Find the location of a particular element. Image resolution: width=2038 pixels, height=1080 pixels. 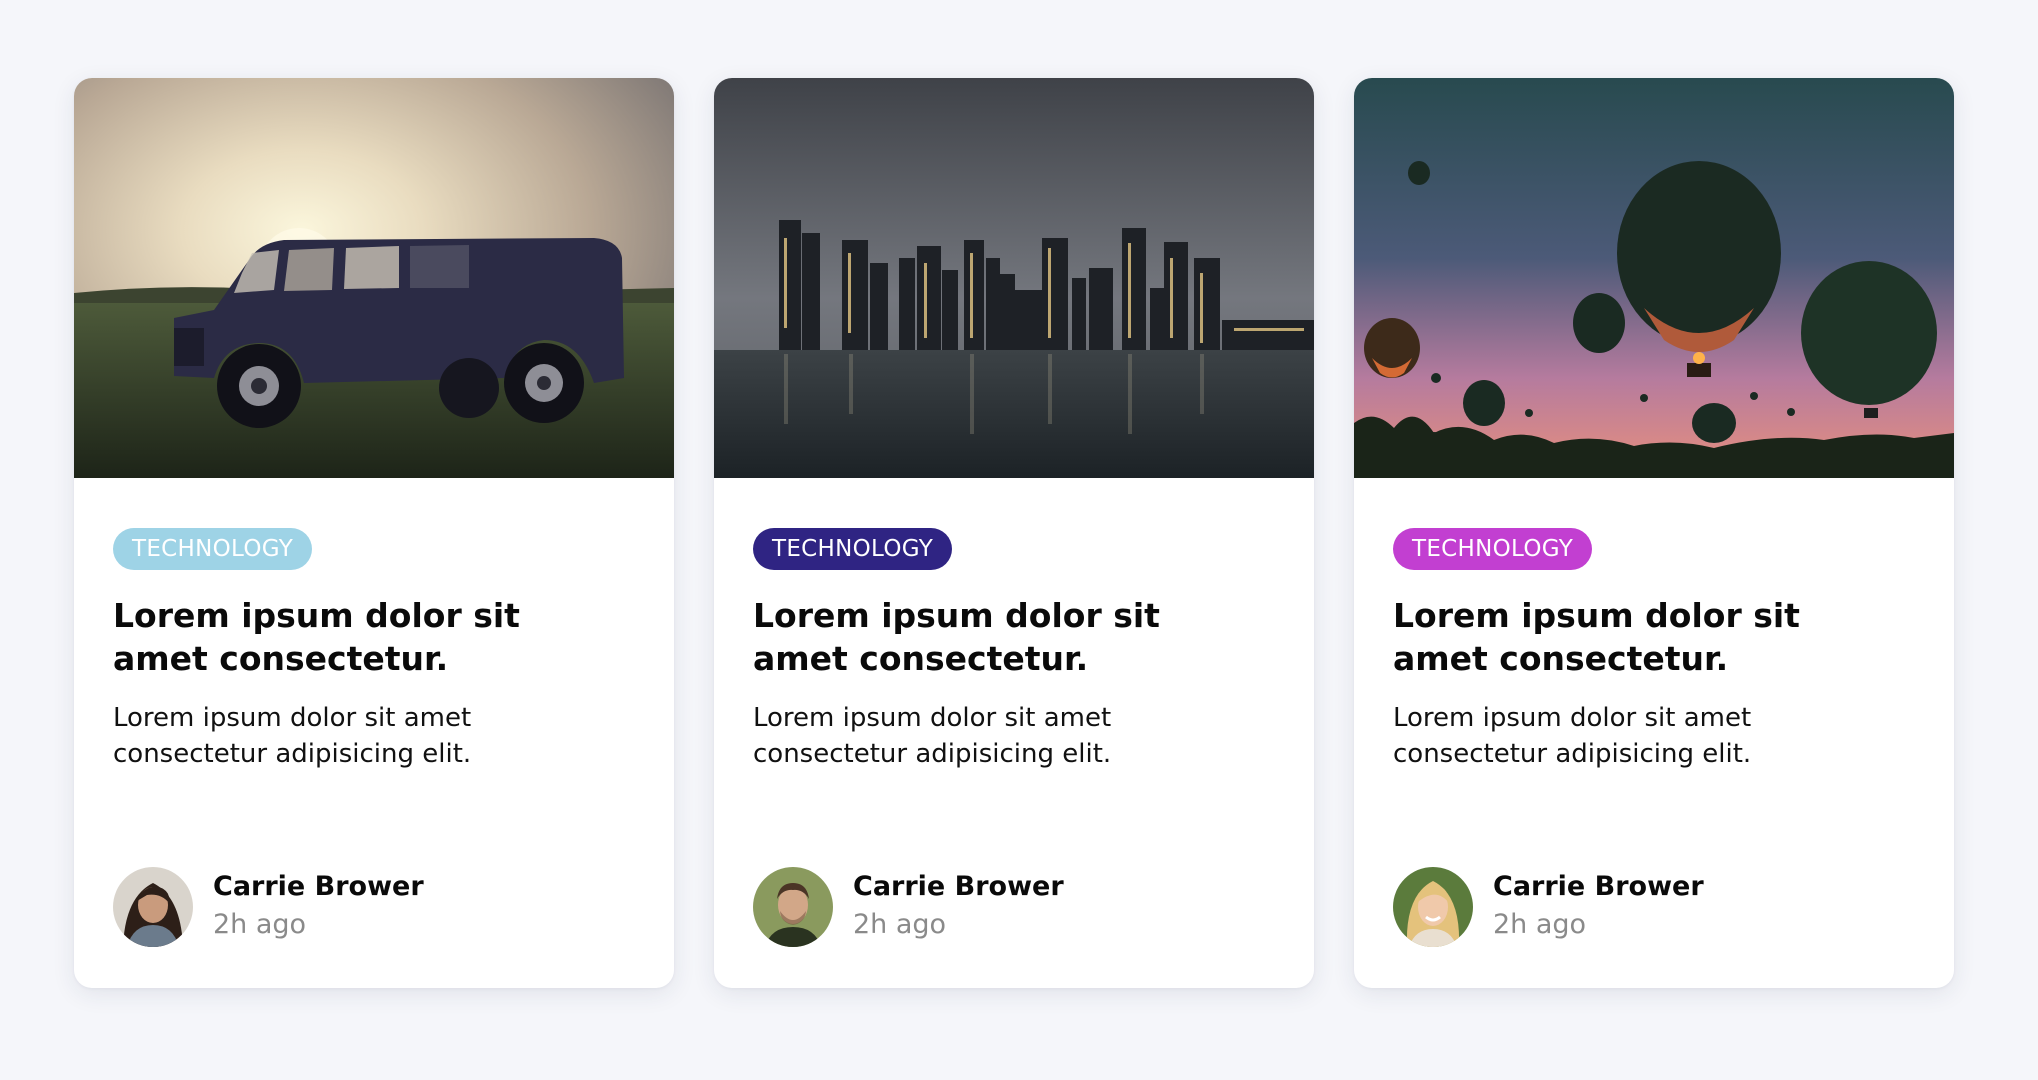

card-image-balloons is located at coordinates (1654, 278).